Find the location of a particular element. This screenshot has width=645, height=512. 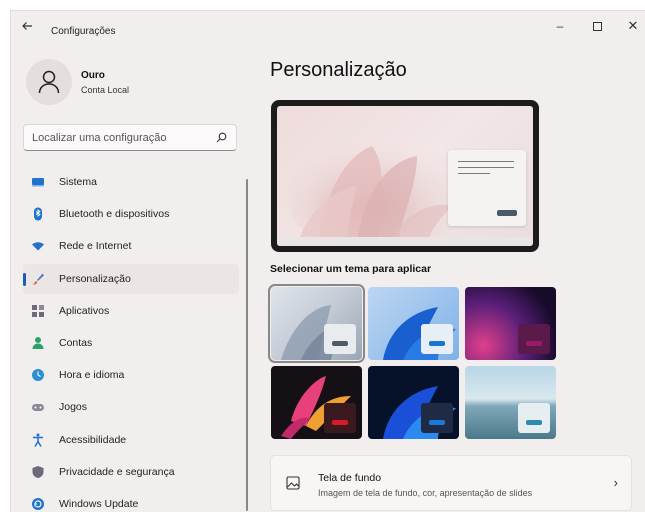

shield-icon is located at coordinates (38, 471).